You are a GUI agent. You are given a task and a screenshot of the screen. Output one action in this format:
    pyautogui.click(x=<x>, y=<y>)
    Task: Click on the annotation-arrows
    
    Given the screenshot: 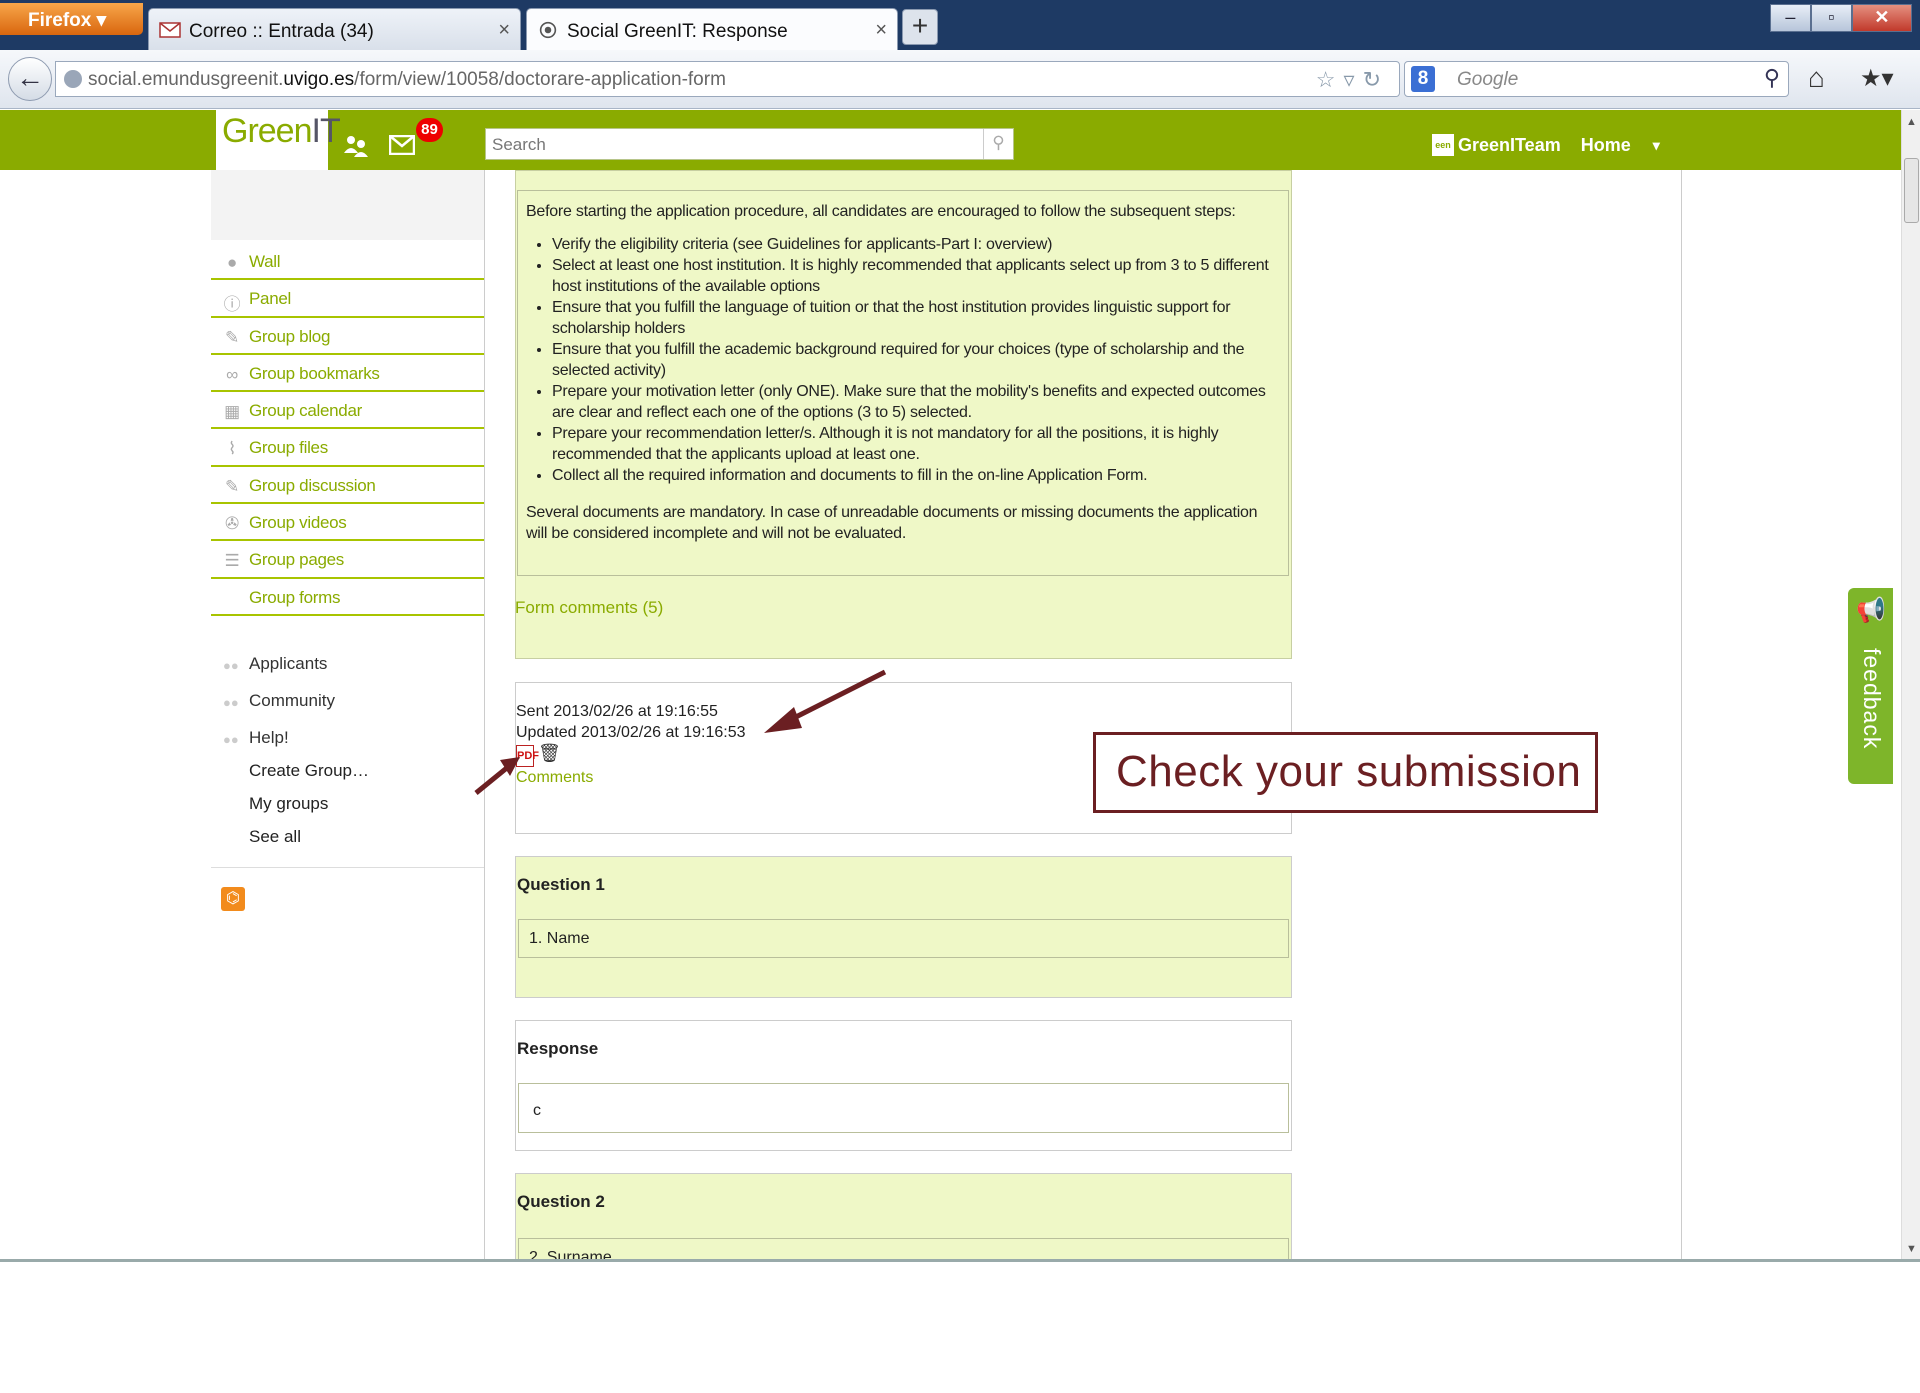 What is the action you would take?
    pyautogui.click(x=680, y=732)
    